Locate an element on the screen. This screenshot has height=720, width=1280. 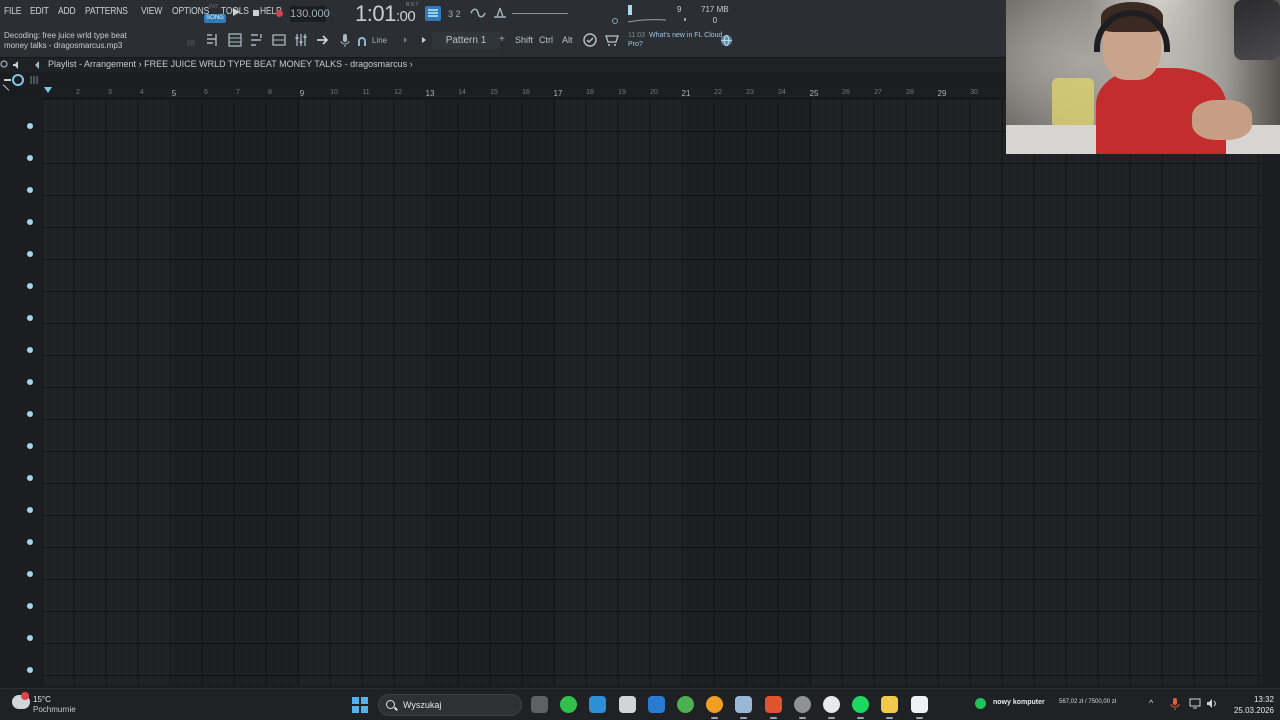
master-pitch-slider is located at coordinates (540, 13).